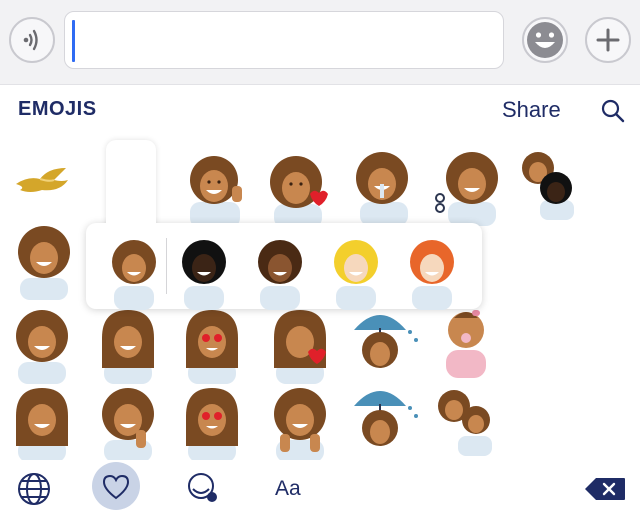 The image size is (640, 523). I want to click on girl-heart-eyes-emoji, so click(215, 346).